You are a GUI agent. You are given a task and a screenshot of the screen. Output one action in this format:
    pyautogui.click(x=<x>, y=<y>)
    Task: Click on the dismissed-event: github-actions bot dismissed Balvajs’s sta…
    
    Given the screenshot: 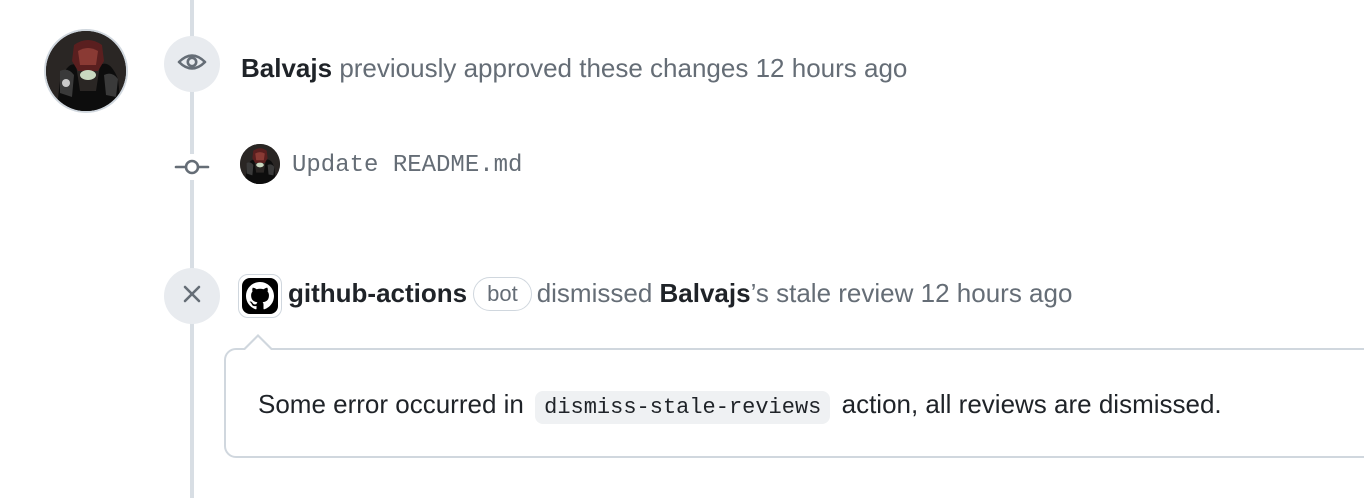 What is the action you would take?
    pyautogui.click(x=680, y=294)
    